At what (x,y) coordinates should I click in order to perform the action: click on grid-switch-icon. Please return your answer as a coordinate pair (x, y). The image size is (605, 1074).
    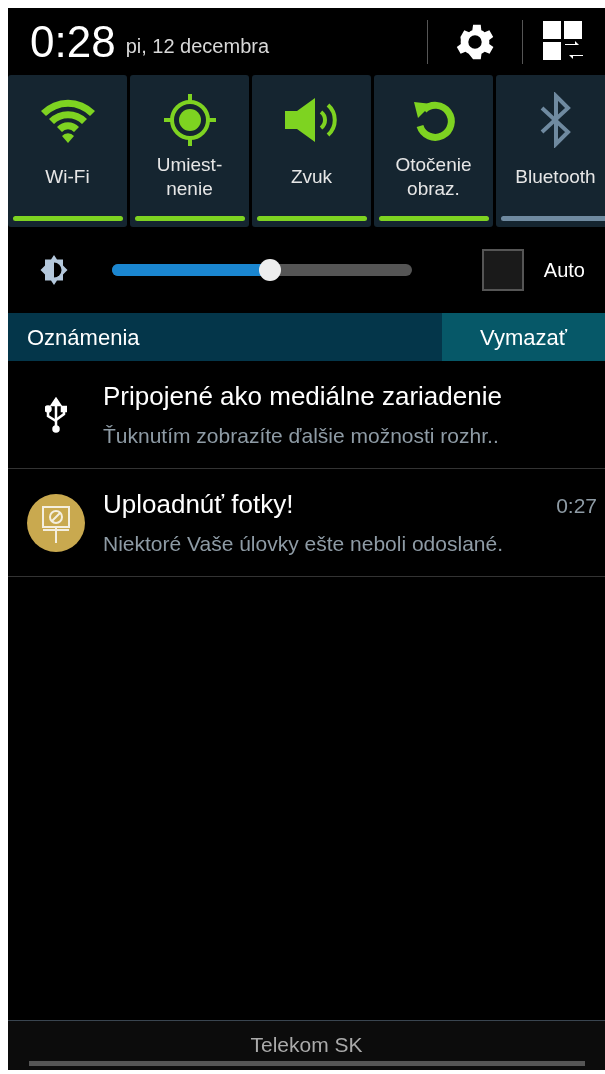
    Looking at the image, I should click on (564, 41).